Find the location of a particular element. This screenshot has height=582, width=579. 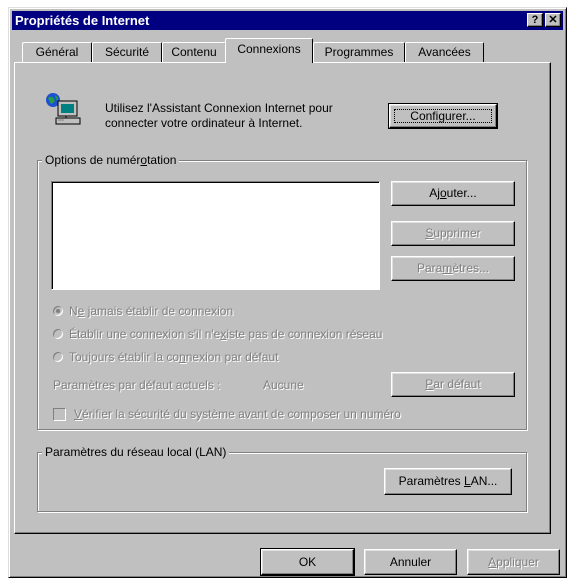

tab-label: Contenu is located at coordinates (194, 52).